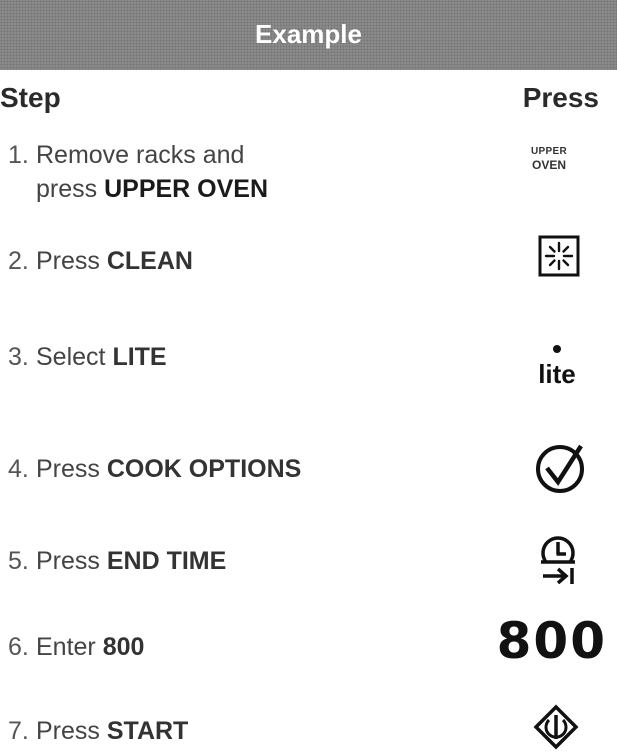  I want to click on step-2: 2. Press CLEAN, so click(96, 261).